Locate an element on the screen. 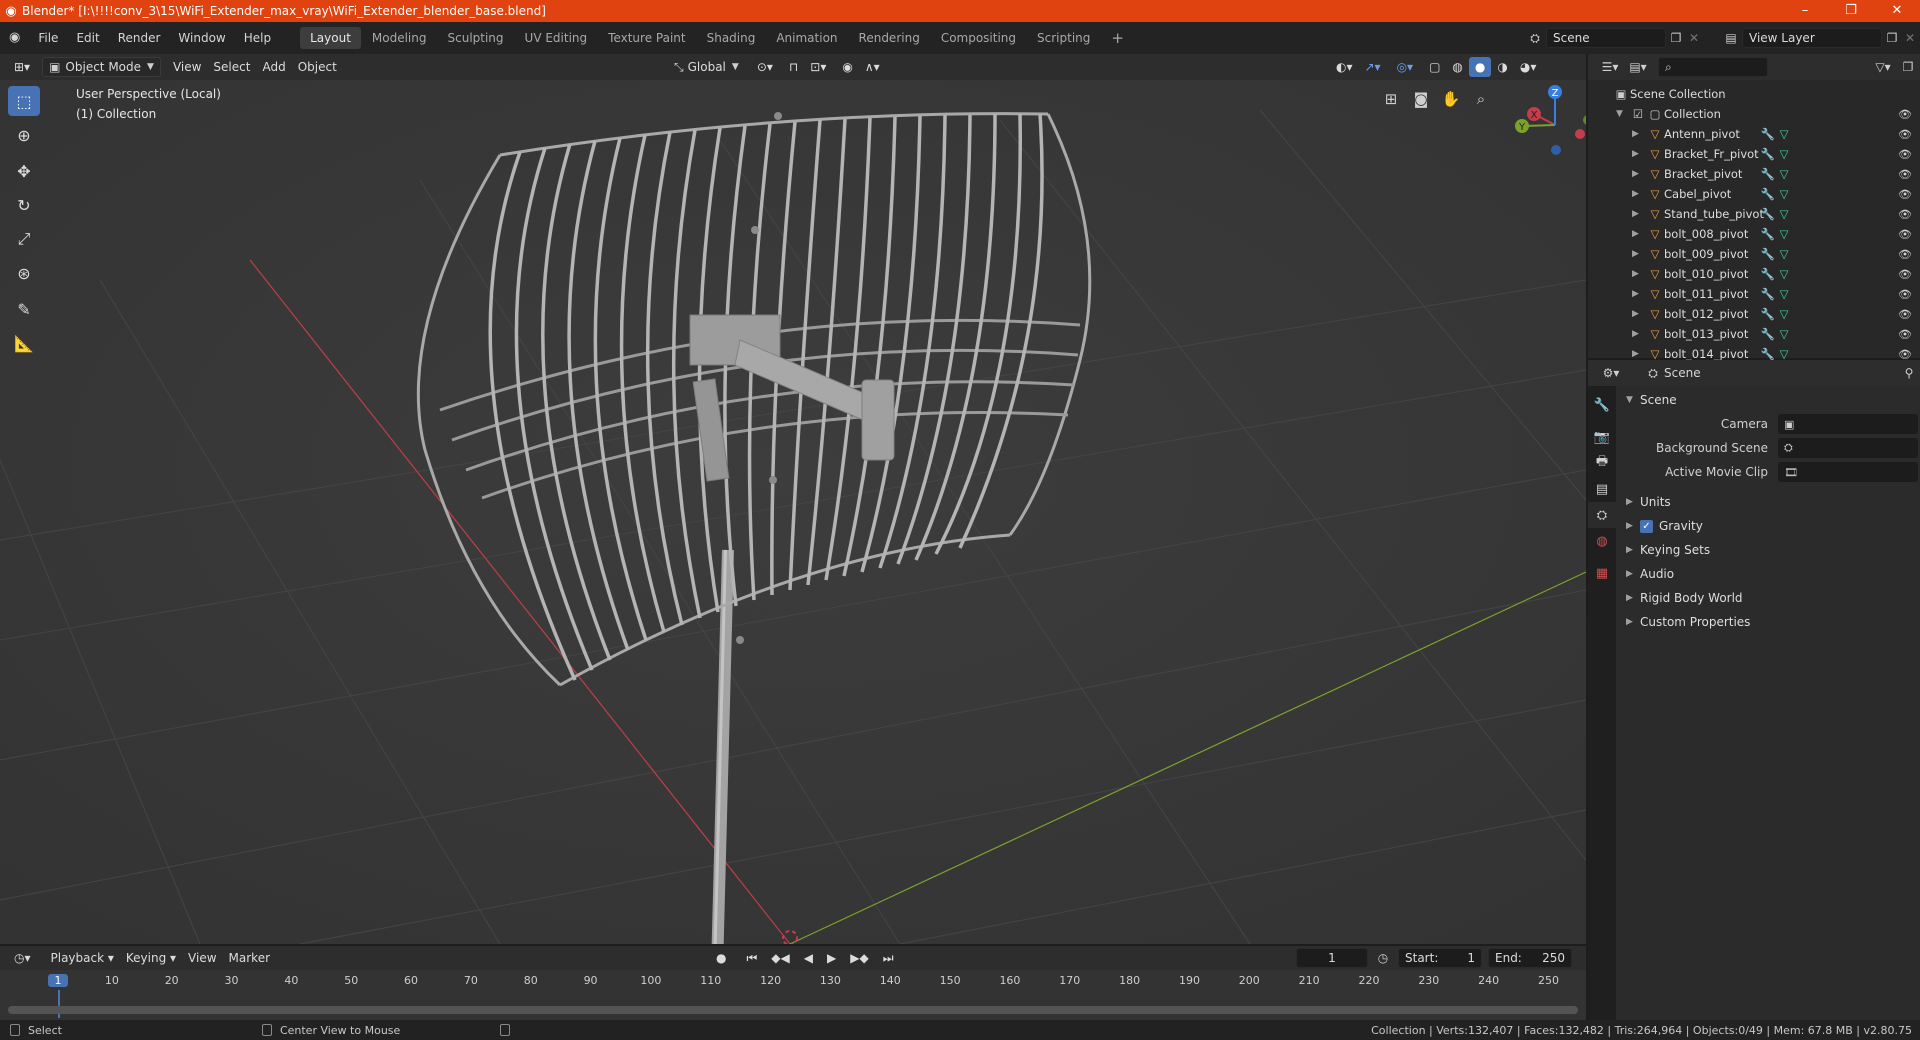 The height and width of the screenshot is (1040, 1920). timeline-editor-icon: ◷▾ is located at coordinates (22, 958).